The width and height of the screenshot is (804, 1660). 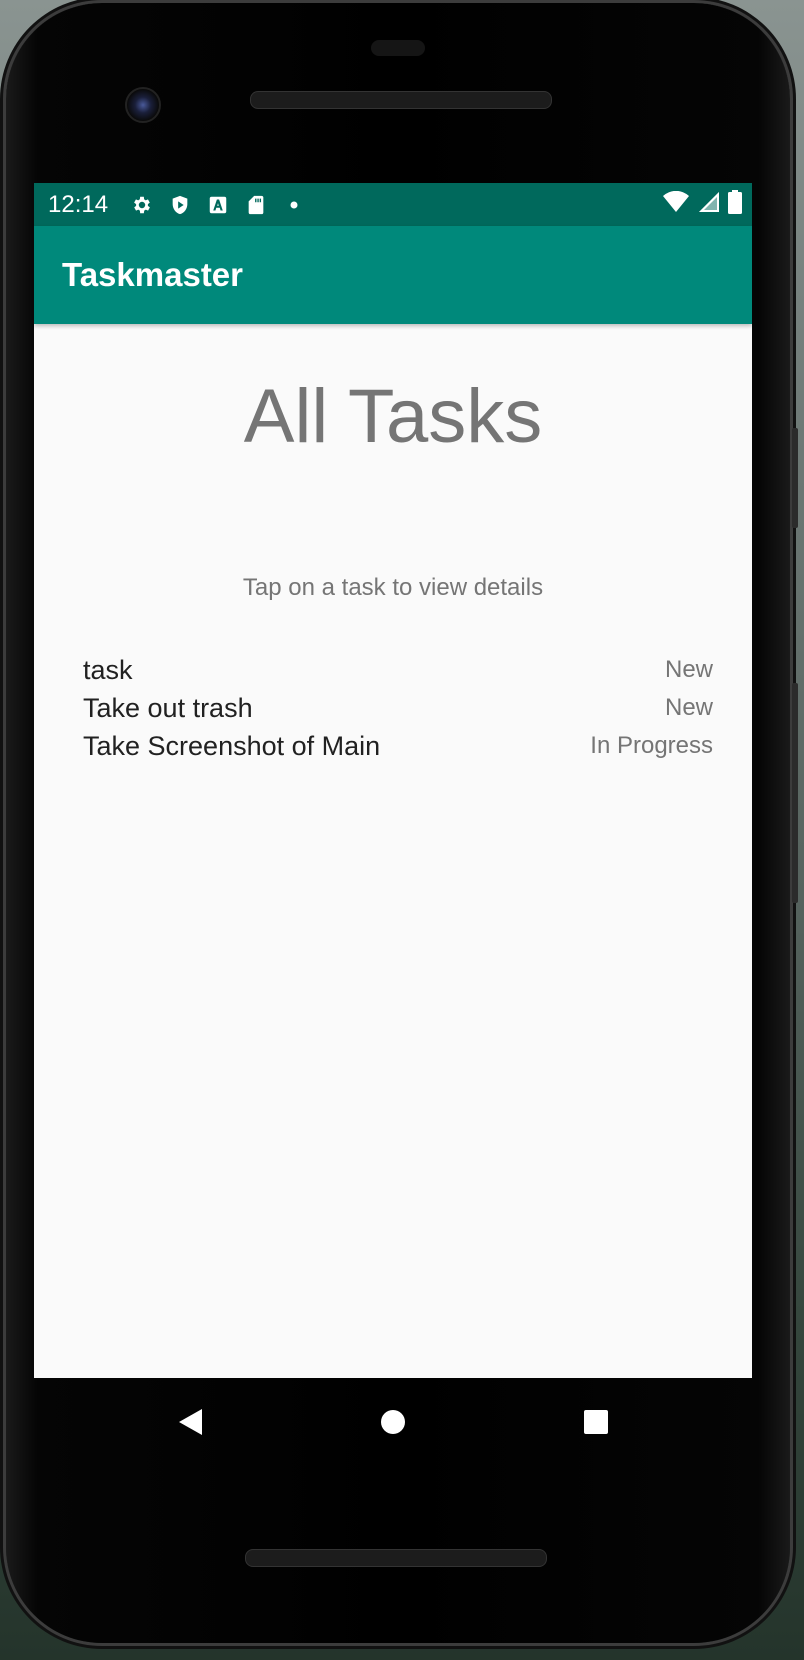 What do you see at coordinates (218, 205) in the screenshot?
I see `text-a-icon` at bounding box center [218, 205].